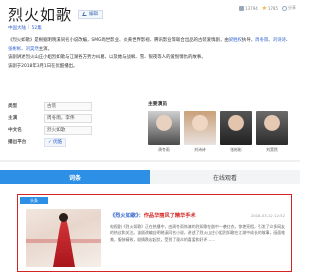 The image size is (320, 277). I want to click on cast-member: 张彬彬, so click(236, 132).